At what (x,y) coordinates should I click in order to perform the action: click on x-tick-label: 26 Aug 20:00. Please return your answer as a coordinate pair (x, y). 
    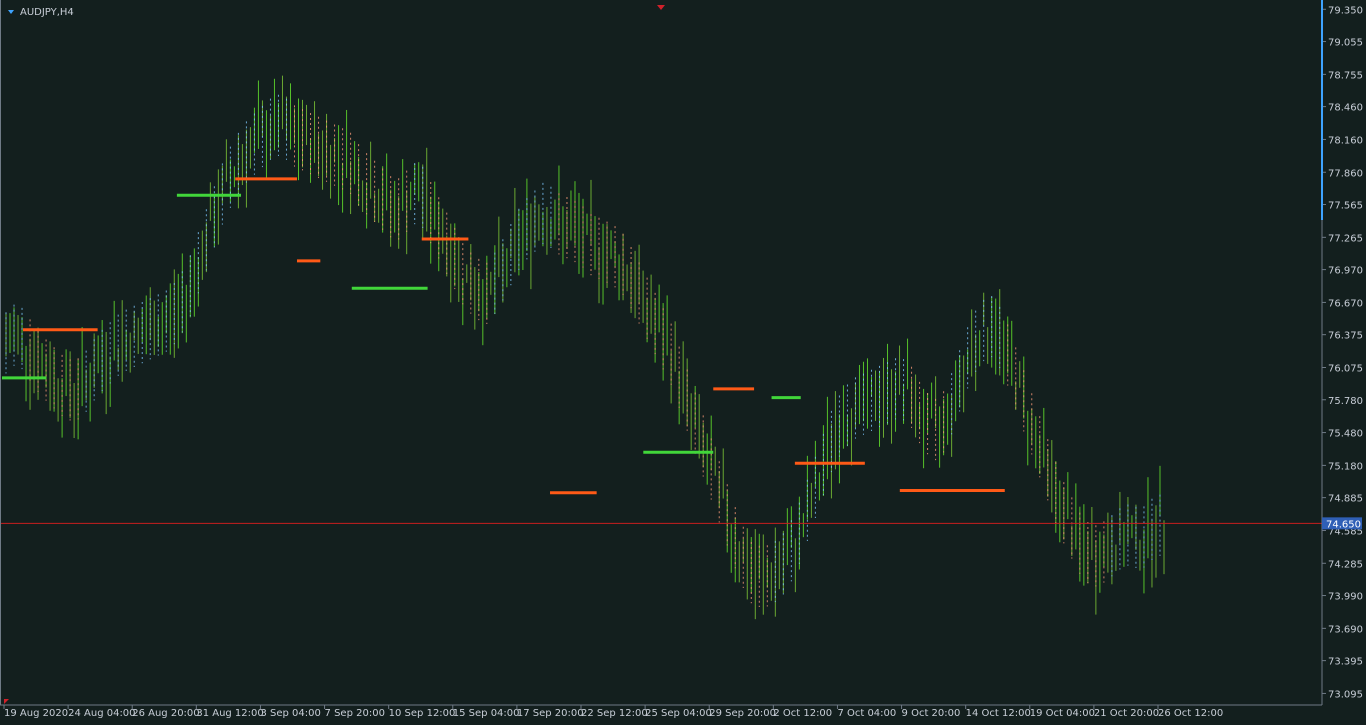
    Looking at the image, I should click on (165, 713).